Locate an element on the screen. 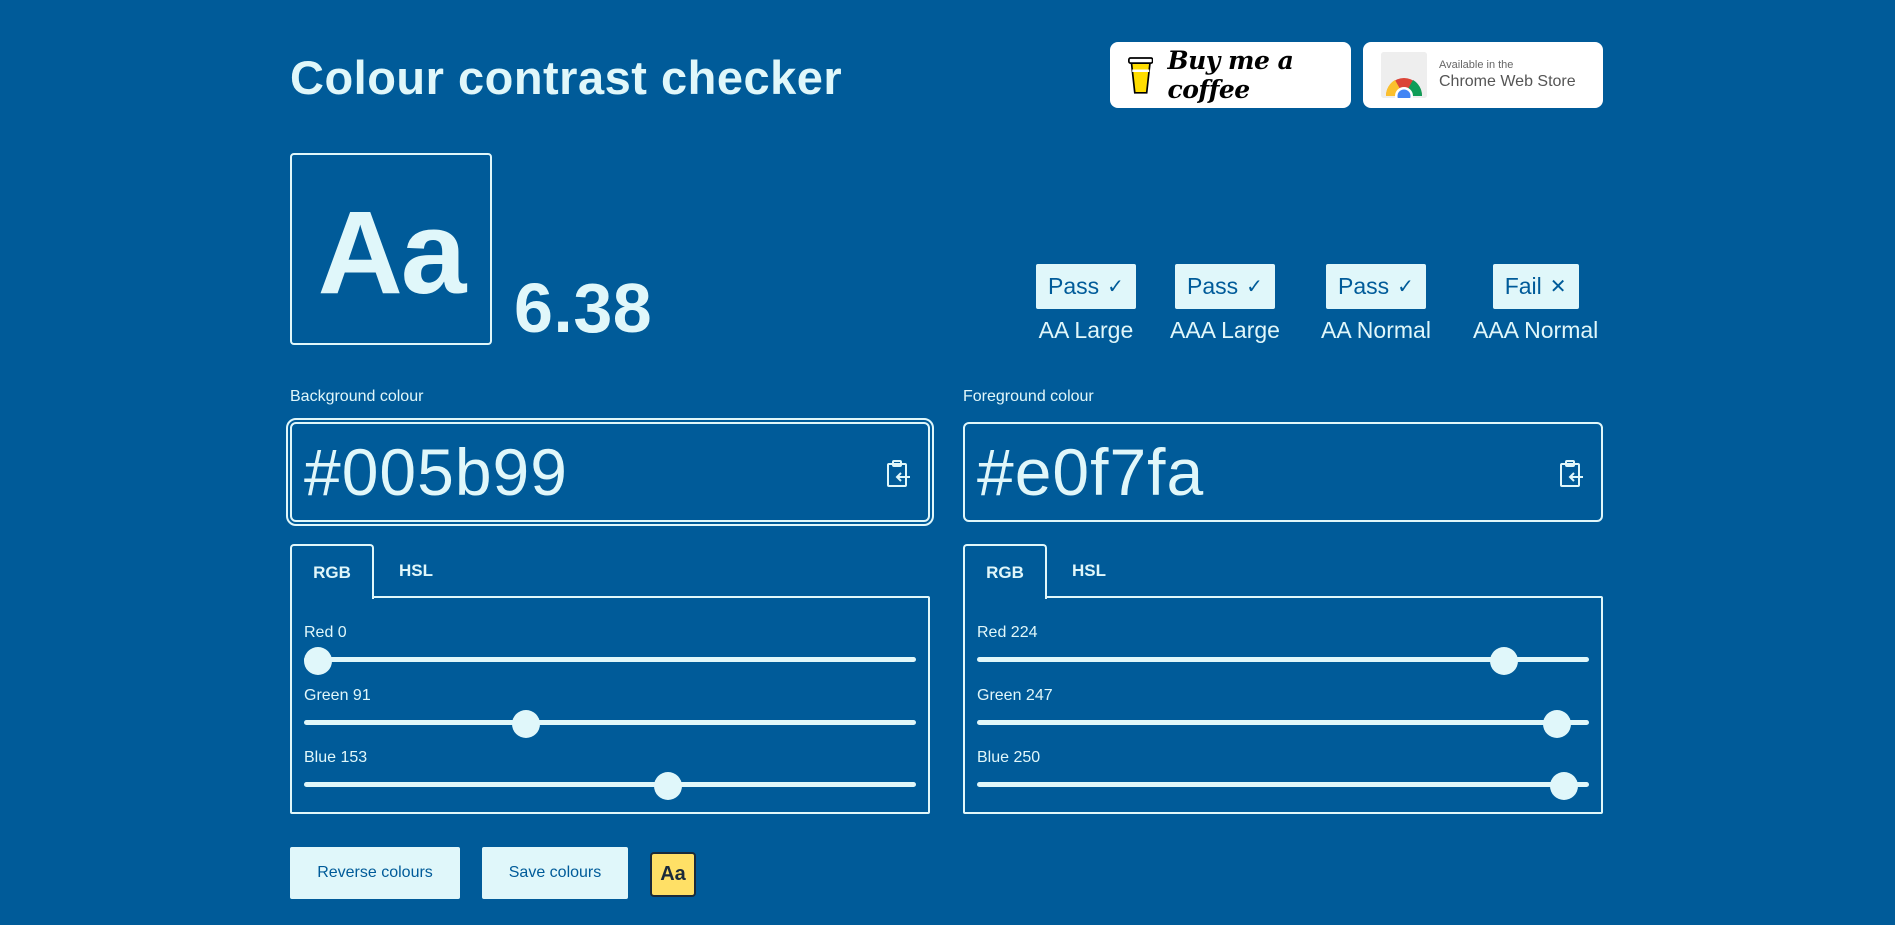  background-colour-label: Background colour is located at coordinates (357, 396).